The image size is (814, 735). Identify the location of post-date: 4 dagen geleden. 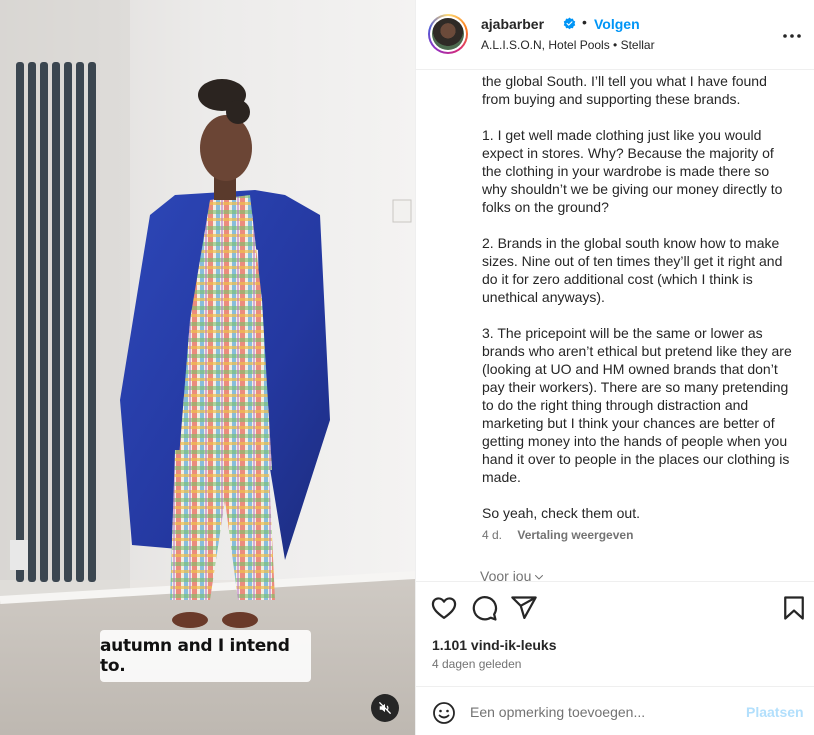
(476, 664).